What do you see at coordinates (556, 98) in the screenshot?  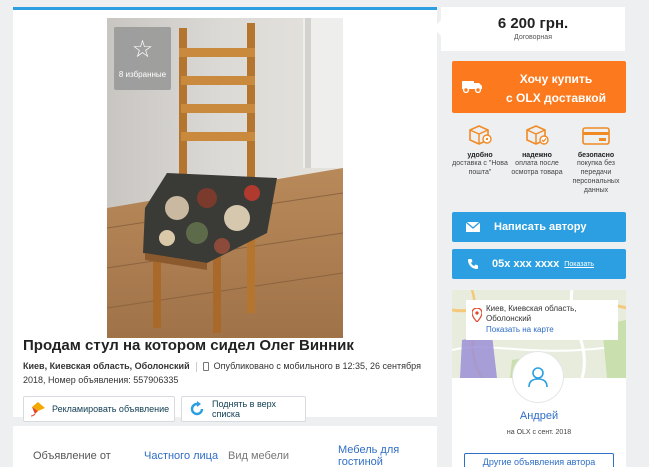 I see `buy-label-line2: с OLX доставкой` at bounding box center [556, 98].